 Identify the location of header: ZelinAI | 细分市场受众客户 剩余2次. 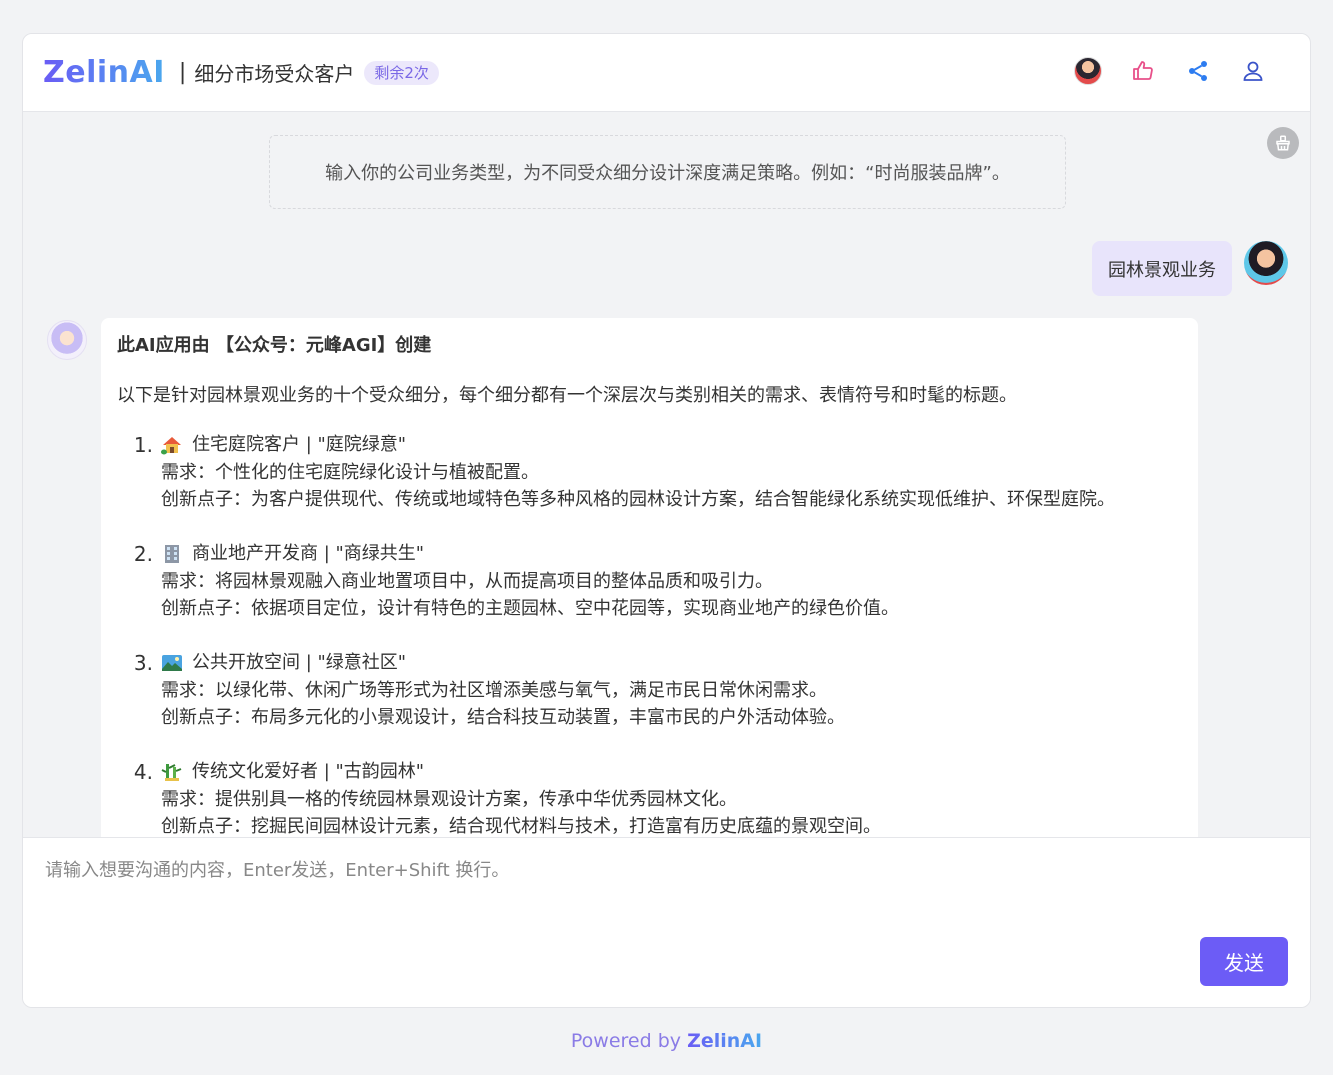
(666, 73).